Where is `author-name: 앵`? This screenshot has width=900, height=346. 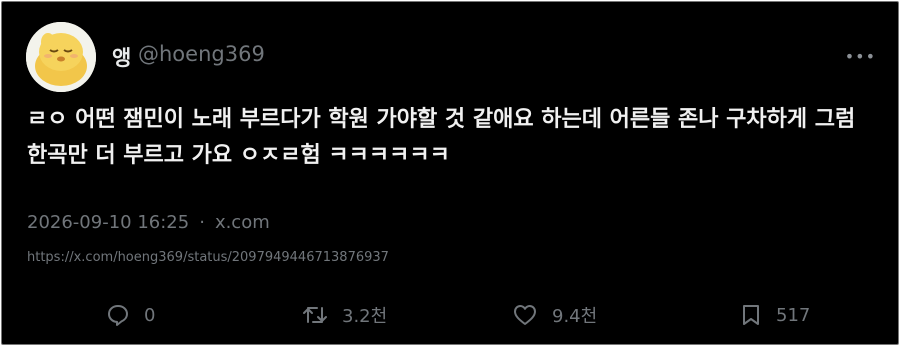
author-name: 앵 is located at coordinates (121, 57).